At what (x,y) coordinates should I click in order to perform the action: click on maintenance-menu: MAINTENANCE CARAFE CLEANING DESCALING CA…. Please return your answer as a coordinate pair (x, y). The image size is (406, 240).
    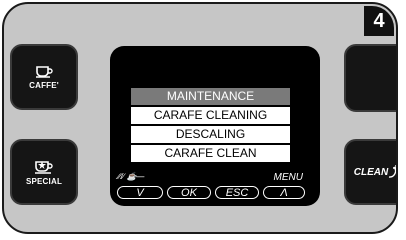
    Looking at the image, I should click on (210, 126).